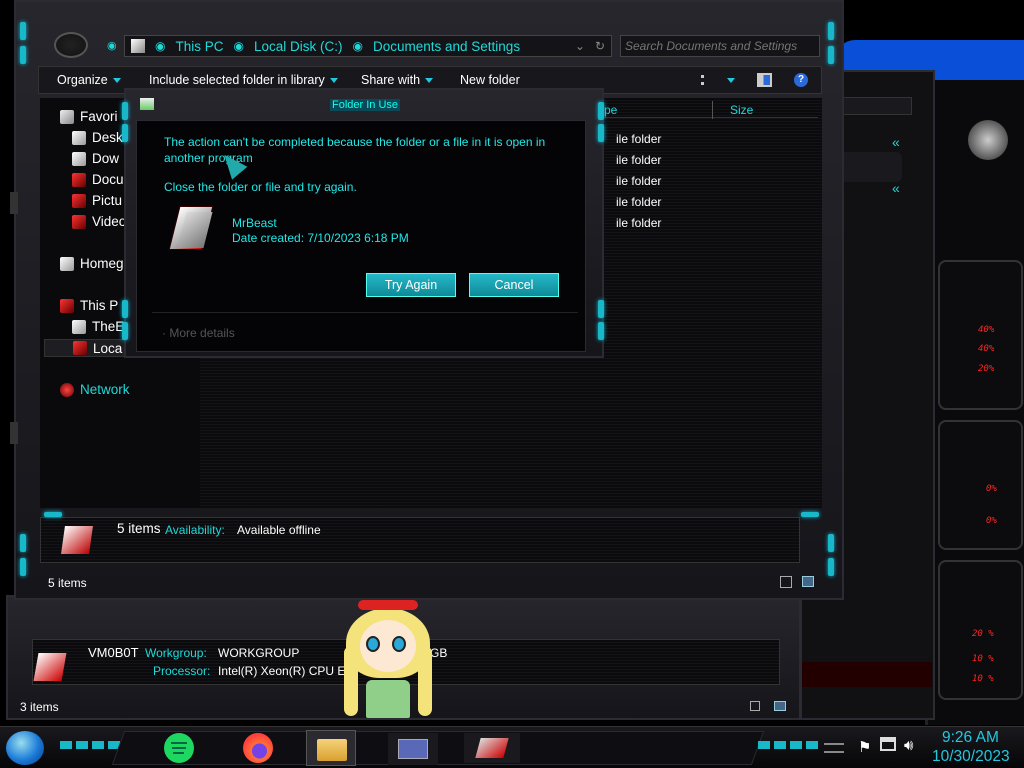 This screenshot has width=1024, height=768. What do you see at coordinates (638, 202) in the screenshot?
I see `file-row-4-type: ile folder` at bounding box center [638, 202].